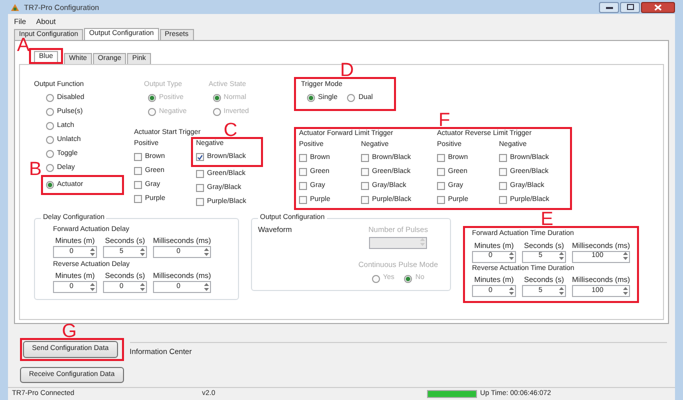  Describe the element at coordinates (444, 120) in the screenshot. I see `annotation-letter: F` at that location.